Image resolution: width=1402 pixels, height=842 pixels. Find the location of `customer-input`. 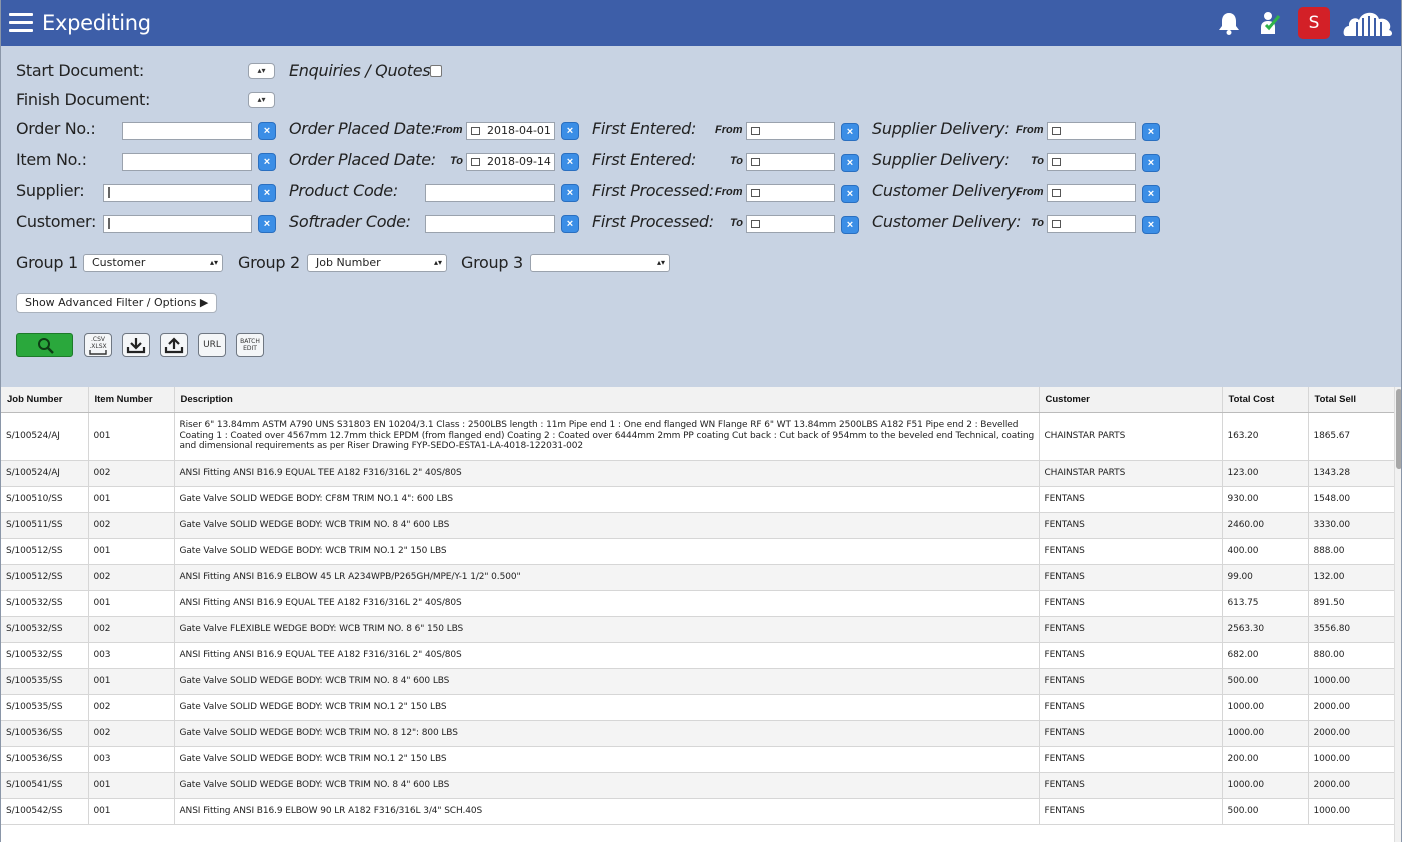

customer-input is located at coordinates (177, 224).